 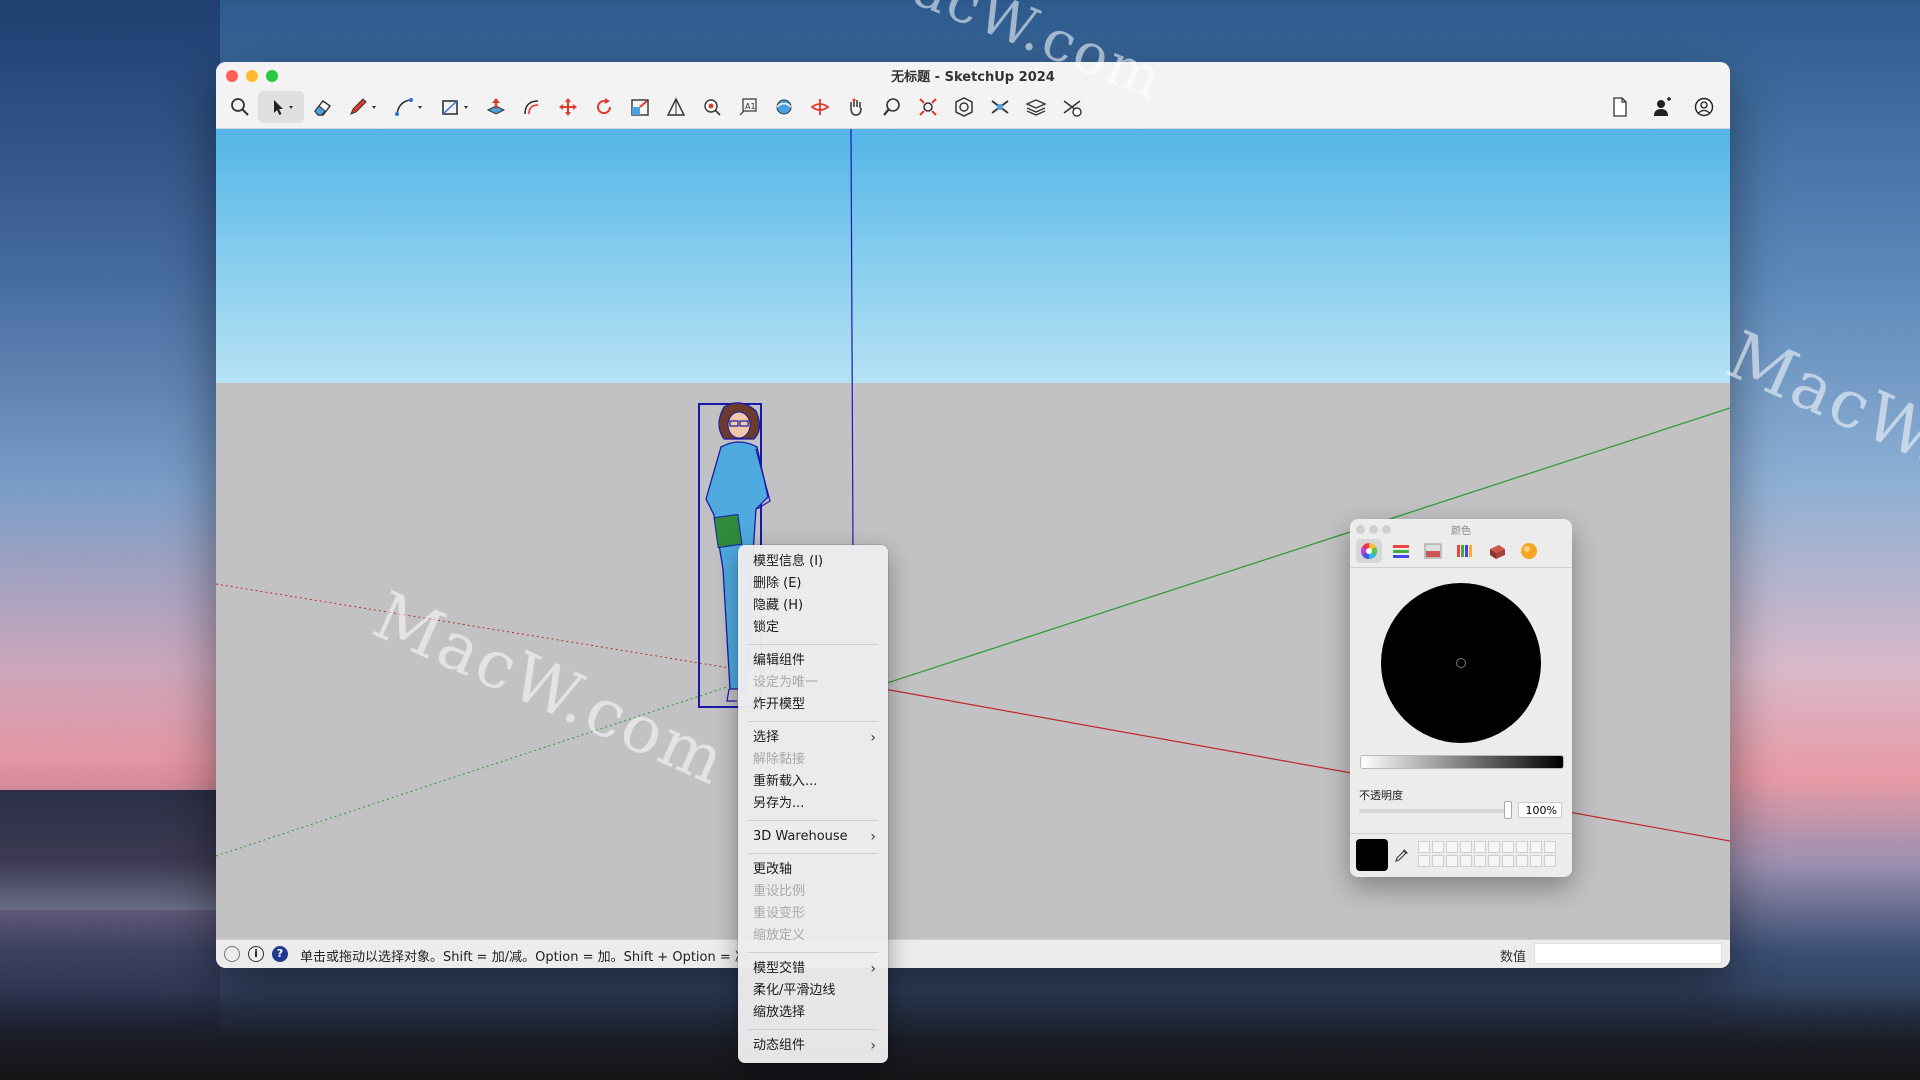 What do you see at coordinates (1072, 107) in the screenshot?
I see `settings-icon` at bounding box center [1072, 107].